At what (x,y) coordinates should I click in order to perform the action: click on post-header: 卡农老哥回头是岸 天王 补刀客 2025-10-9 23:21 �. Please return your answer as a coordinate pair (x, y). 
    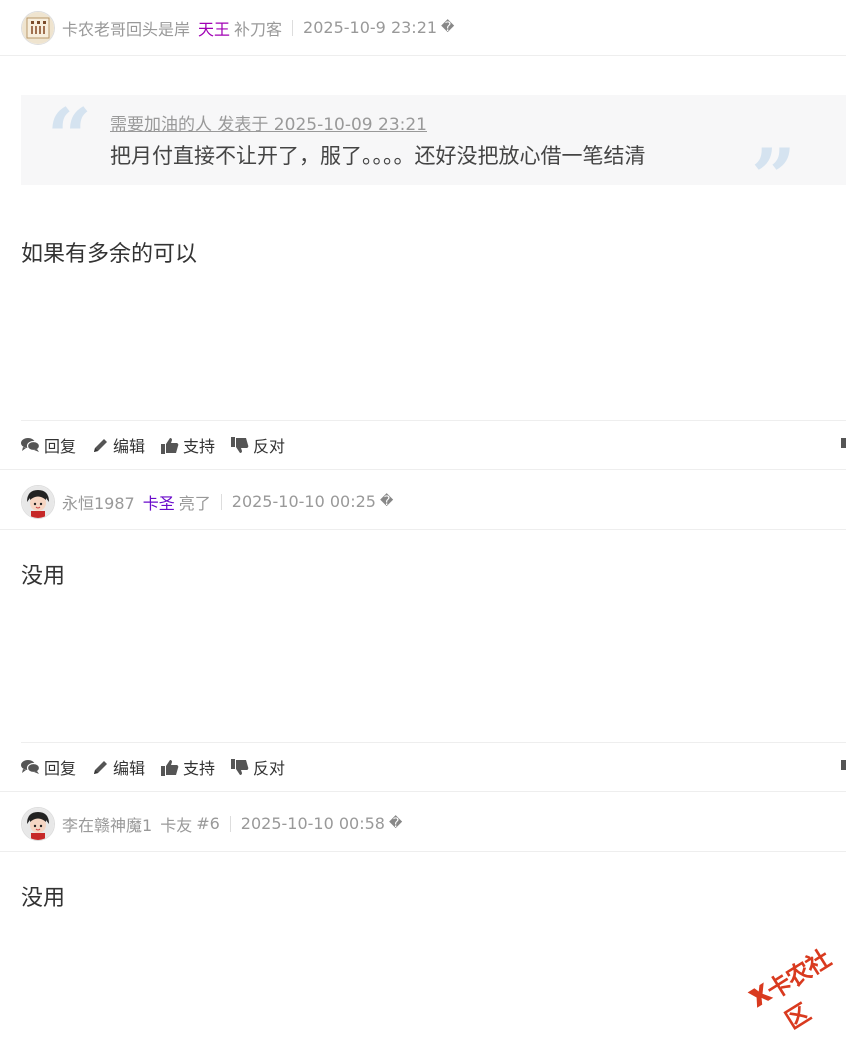
    Looking at the image, I should click on (423, 28).